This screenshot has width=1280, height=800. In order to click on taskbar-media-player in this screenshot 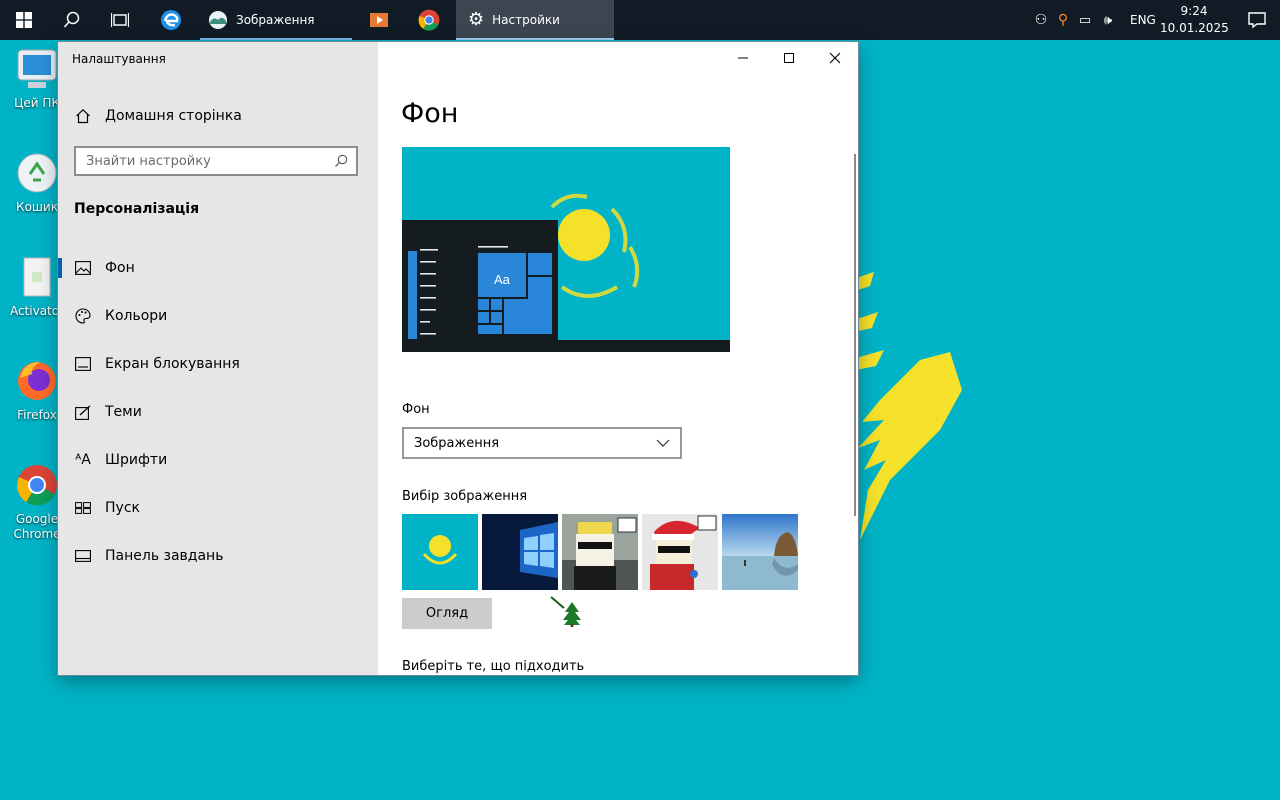, I will do `click(379, 20)`.